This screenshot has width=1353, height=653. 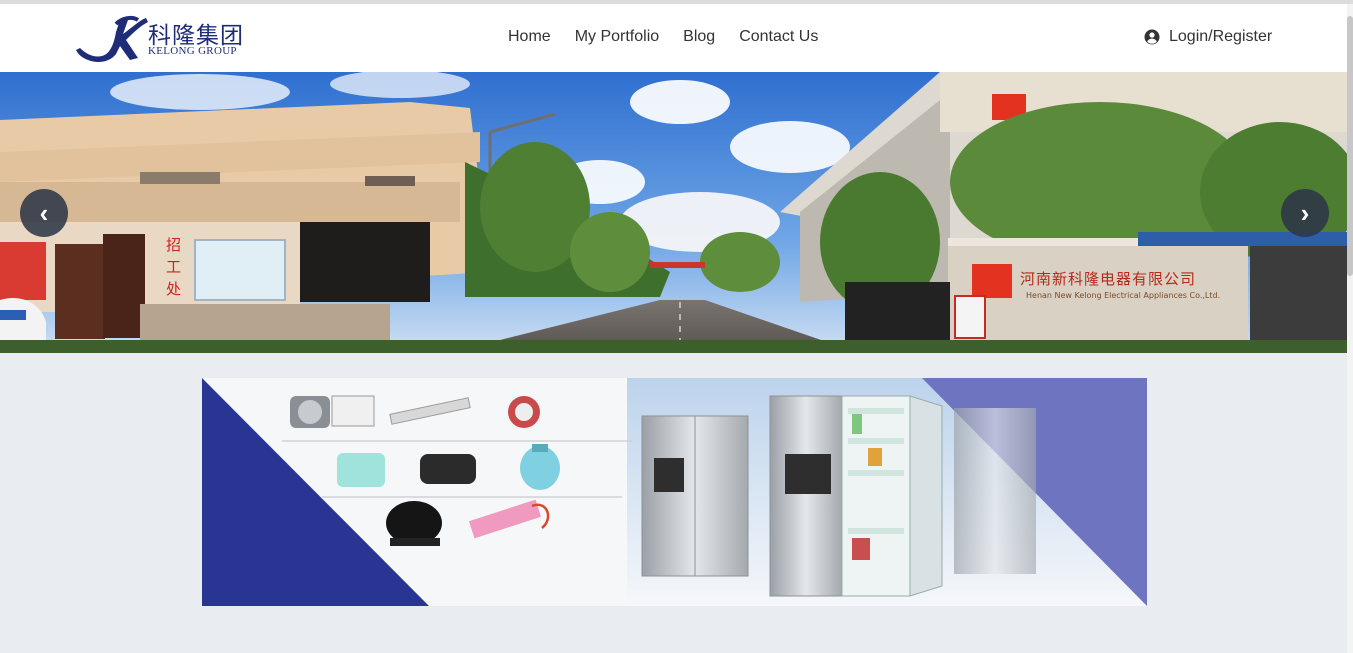 I want to click on carousel-next-button: ›, so click(x=1305, y=213).